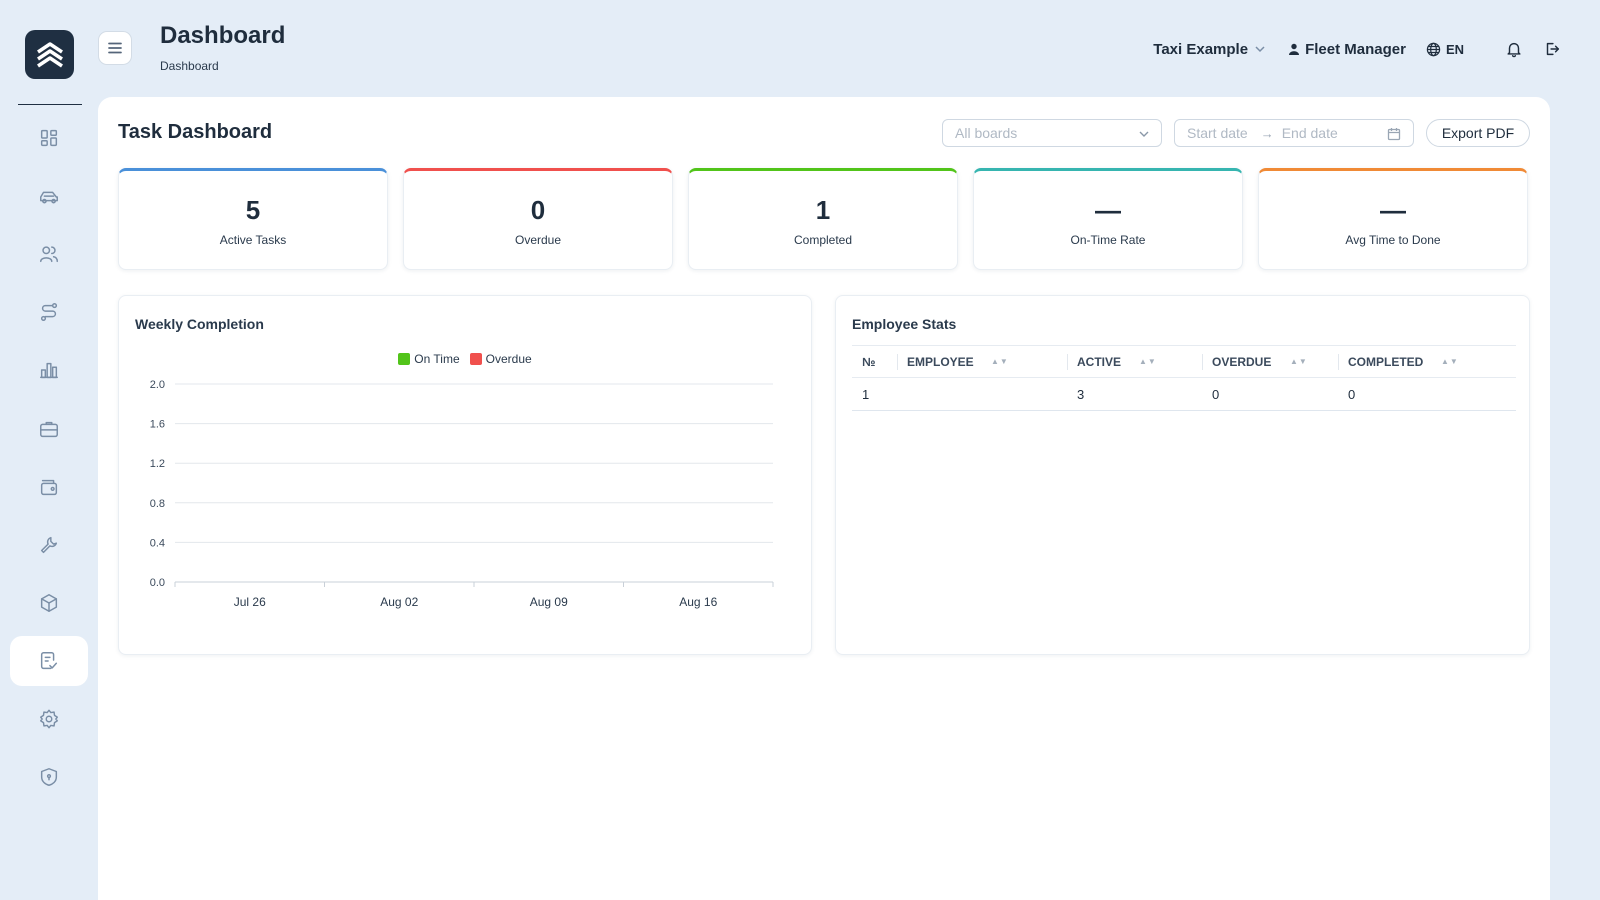 This screenshot has height=900, width=1600. I want to click on sidebar-item-jobs, so click(49, 429).